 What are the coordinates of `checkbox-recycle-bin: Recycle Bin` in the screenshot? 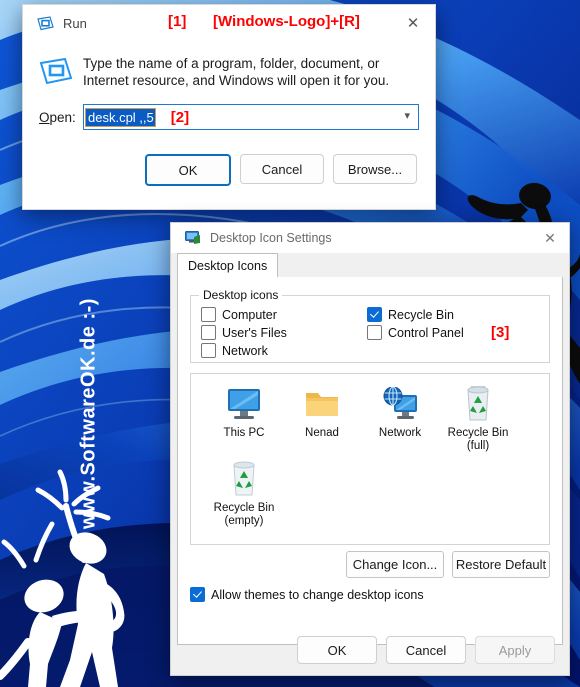 It's located at (410, 314).